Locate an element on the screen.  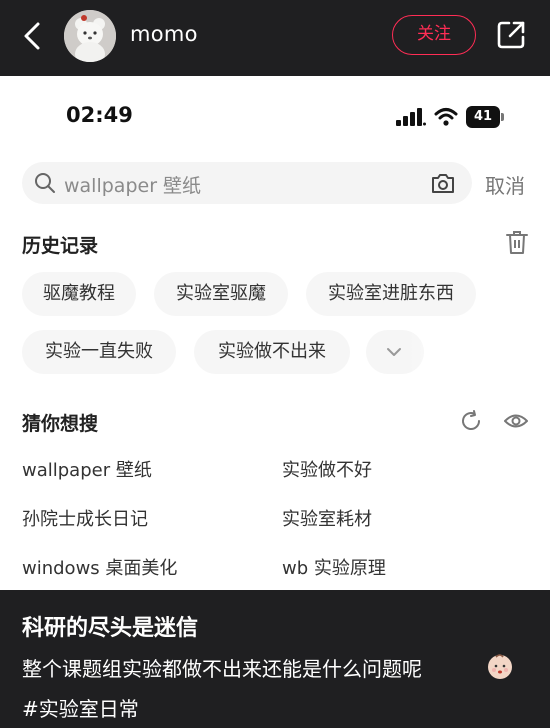
suggestion-item: 实验做不好 is located at coordinates (327, 469).